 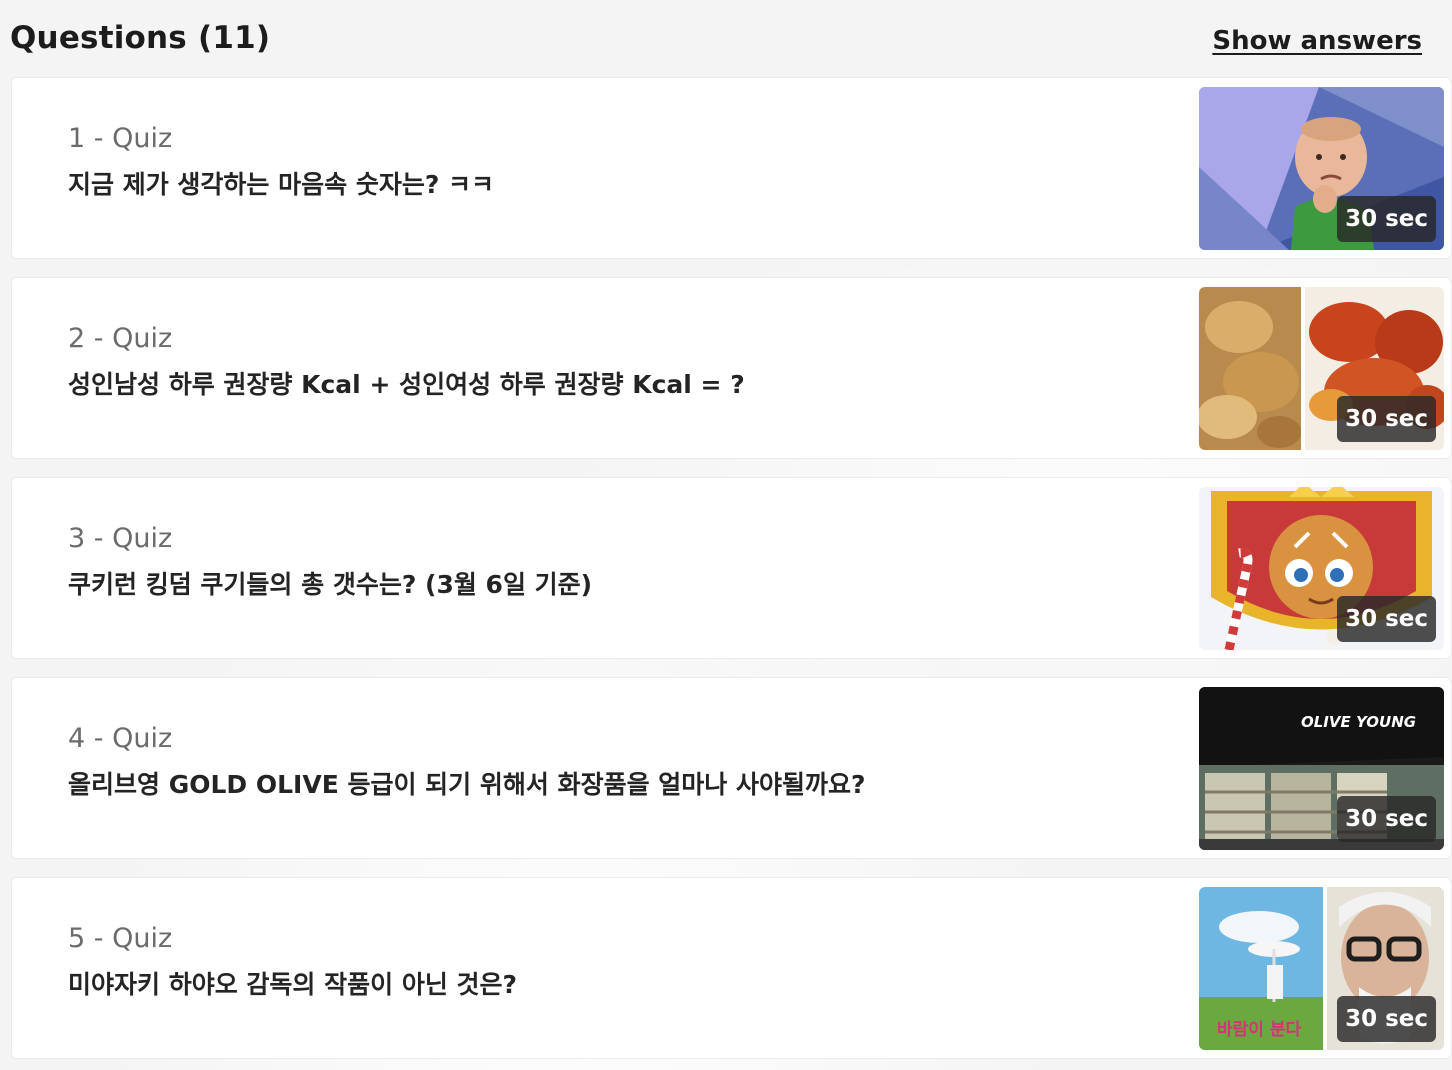 What do you see at coordinates (1358, 722) in the screenshot?
I see `store-sign-text: OLIVE YOUNG` at bounding box center [1358, 722].